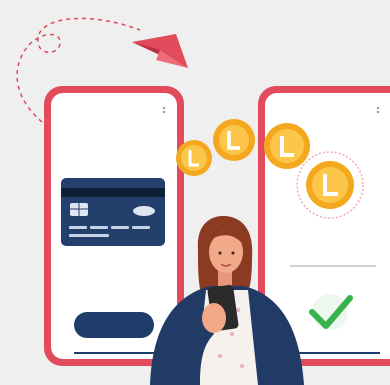 The height and width of the screenshot is (385, 390). Describe the element at coordinates (114, 325) in the screenshot. I see `pay-button` at that location.